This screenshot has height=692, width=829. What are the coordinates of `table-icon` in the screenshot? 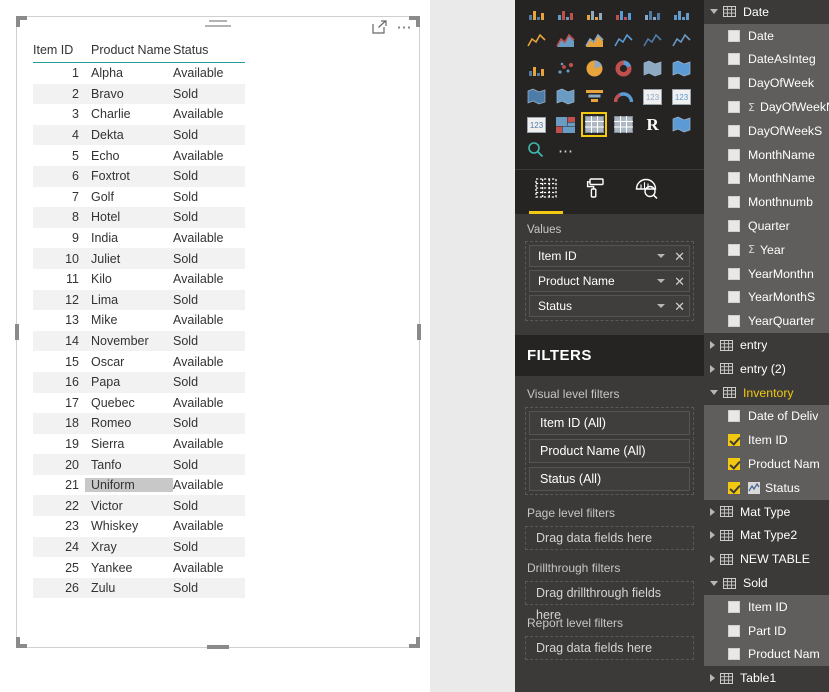 It's located at (594, 124).